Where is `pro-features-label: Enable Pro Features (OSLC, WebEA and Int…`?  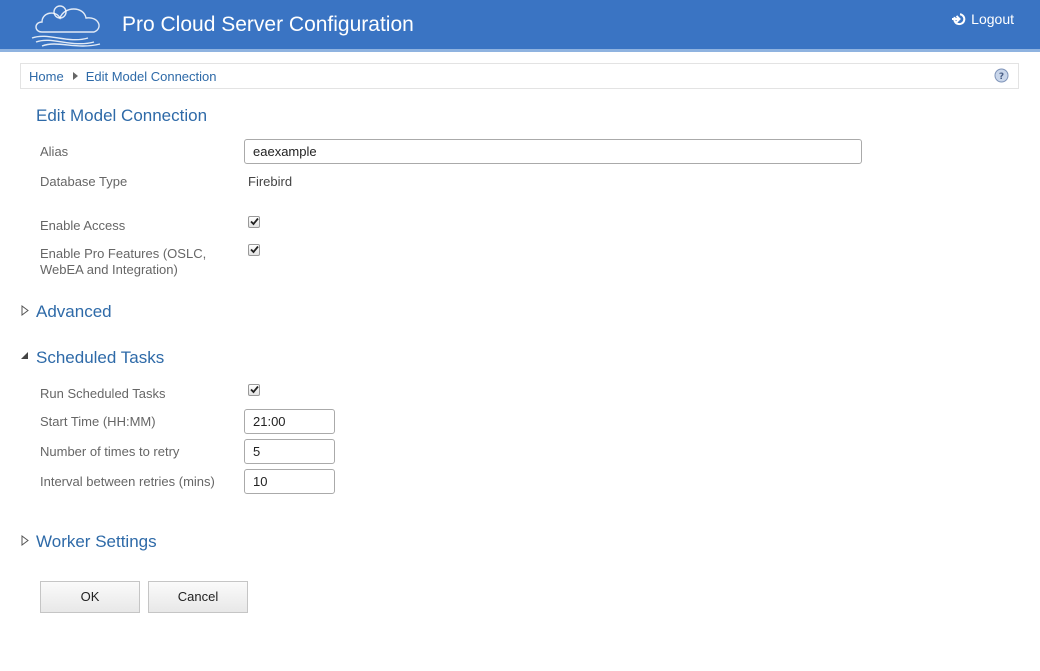 pro-features-label: Enable Pro Features (OSLC, WebEA and Int… is located at coordinates (123, 262).